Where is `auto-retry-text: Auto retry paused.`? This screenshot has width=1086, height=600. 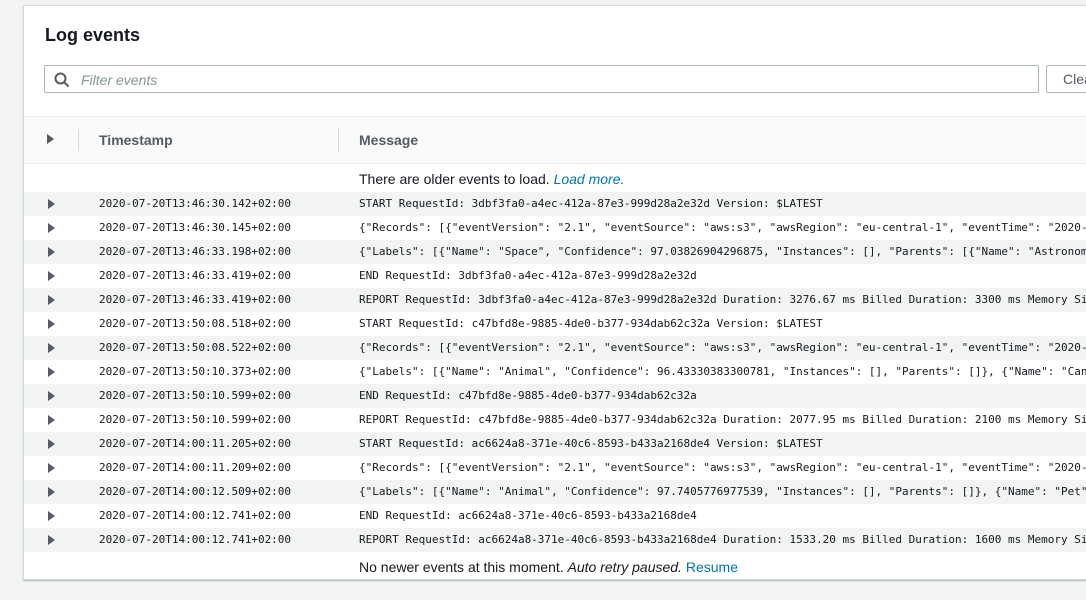 auto-retry-text: Auto retry paused. is located at coordinates (624, 567).